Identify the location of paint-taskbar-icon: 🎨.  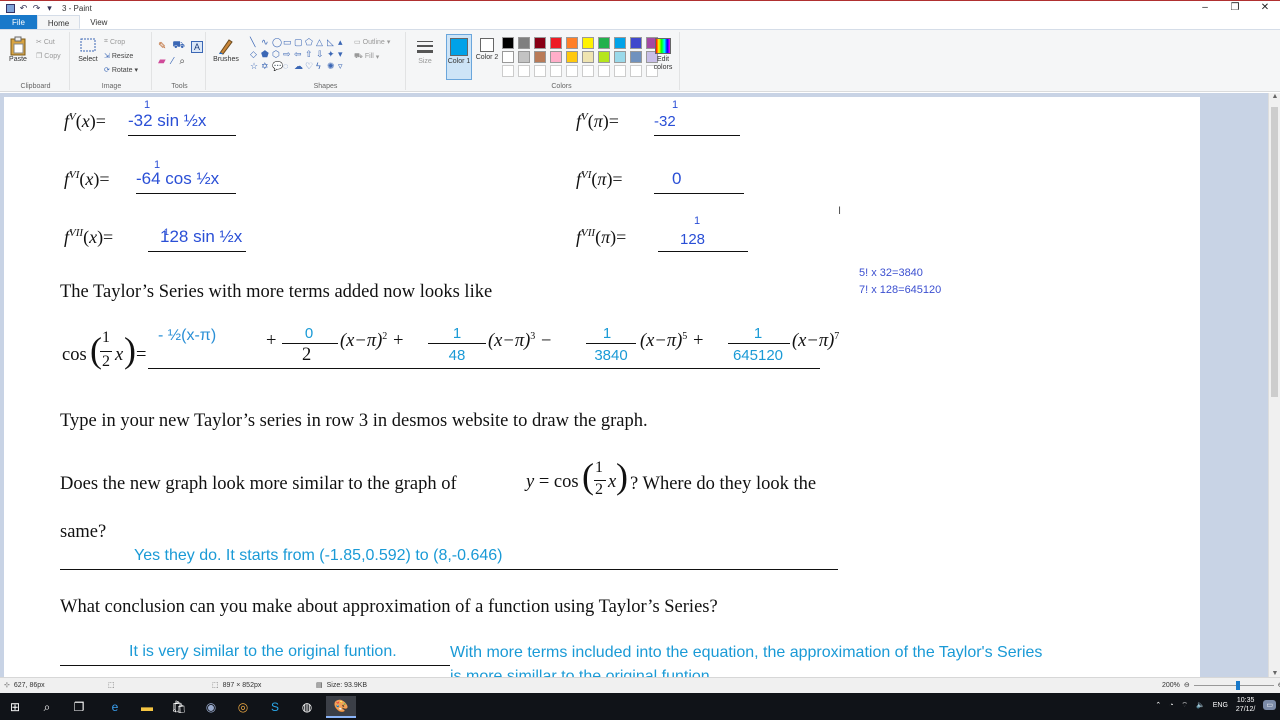
(341, 707).